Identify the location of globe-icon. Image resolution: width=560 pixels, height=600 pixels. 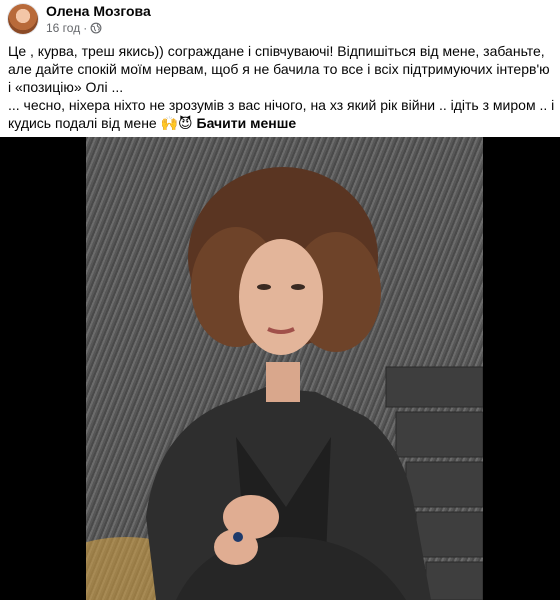
(96, 28).